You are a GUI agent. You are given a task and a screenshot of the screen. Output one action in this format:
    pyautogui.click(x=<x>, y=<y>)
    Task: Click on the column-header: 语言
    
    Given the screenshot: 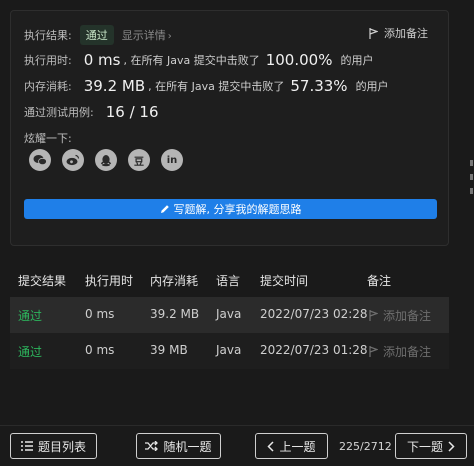 What is the action you would take?
    pyautogui.click(x=228, y=281)
    